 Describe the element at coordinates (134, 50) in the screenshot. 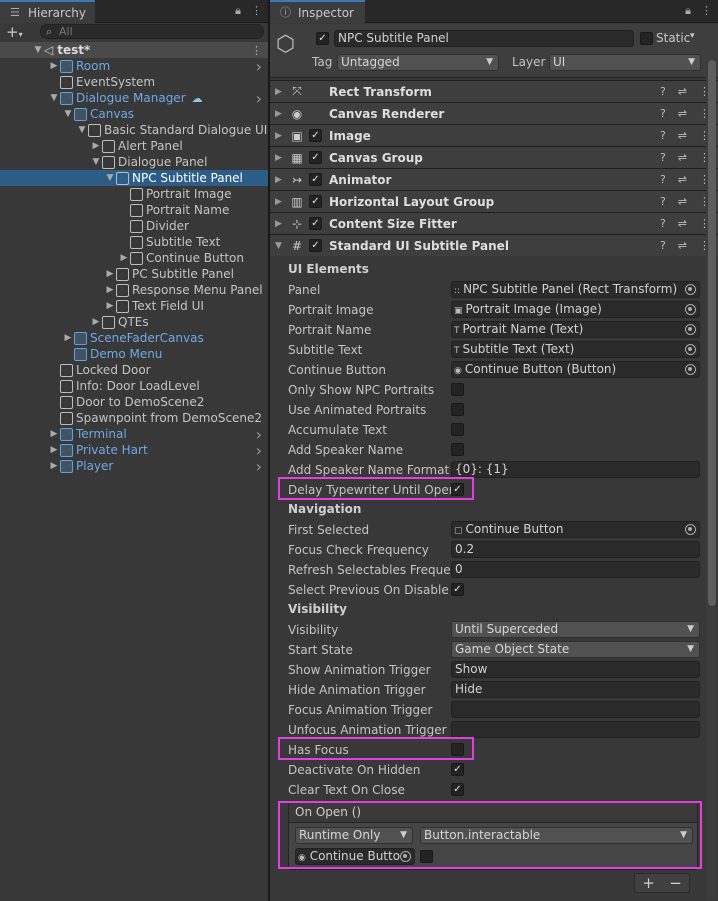

I see `scene-header: ▼ ◁ test* ⋮` at that location.